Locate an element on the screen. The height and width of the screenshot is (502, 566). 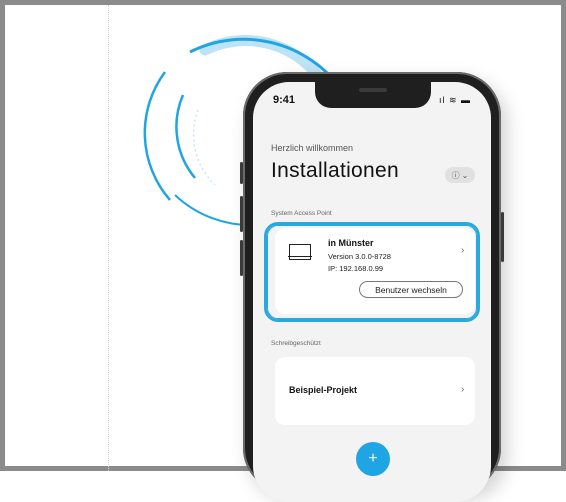
section-label-write-protected: Schreibgeschützt is located at coordinates (296, 343).